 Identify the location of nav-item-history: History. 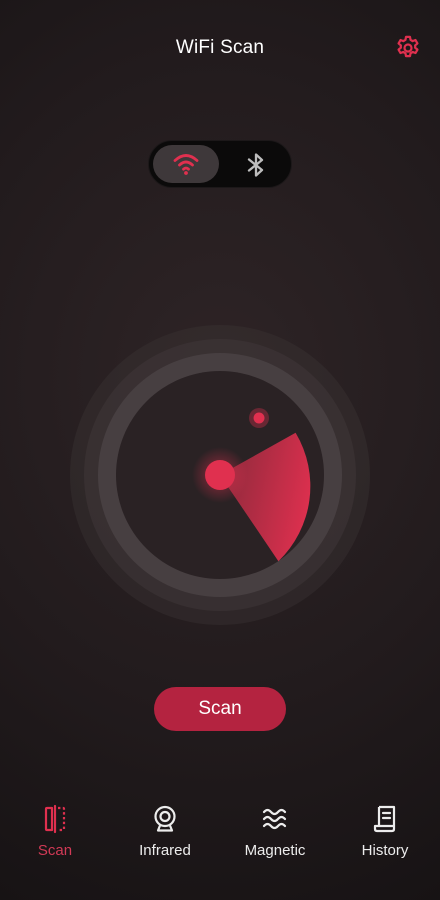
(385, 834).